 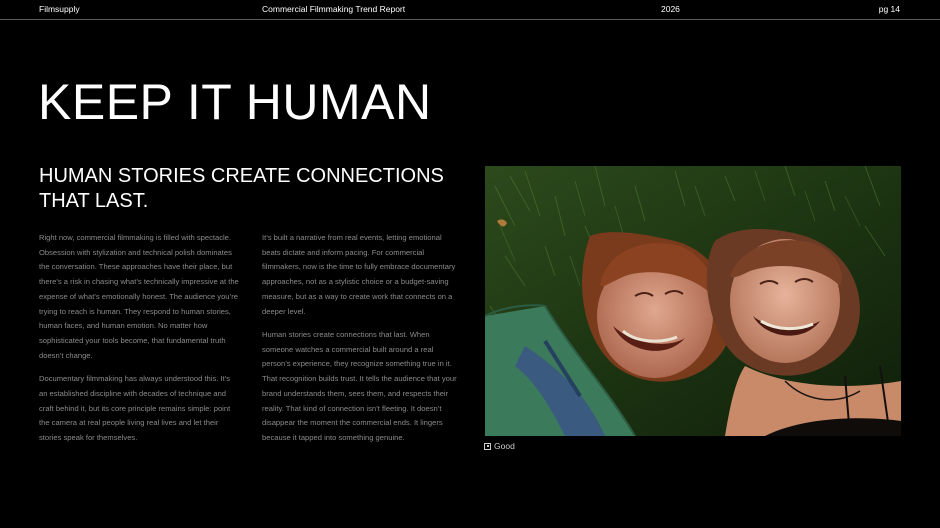 What do you see at coordinates (487, 446) in the screenshot?
I see `square-icon` at bounding box center [487, 446].